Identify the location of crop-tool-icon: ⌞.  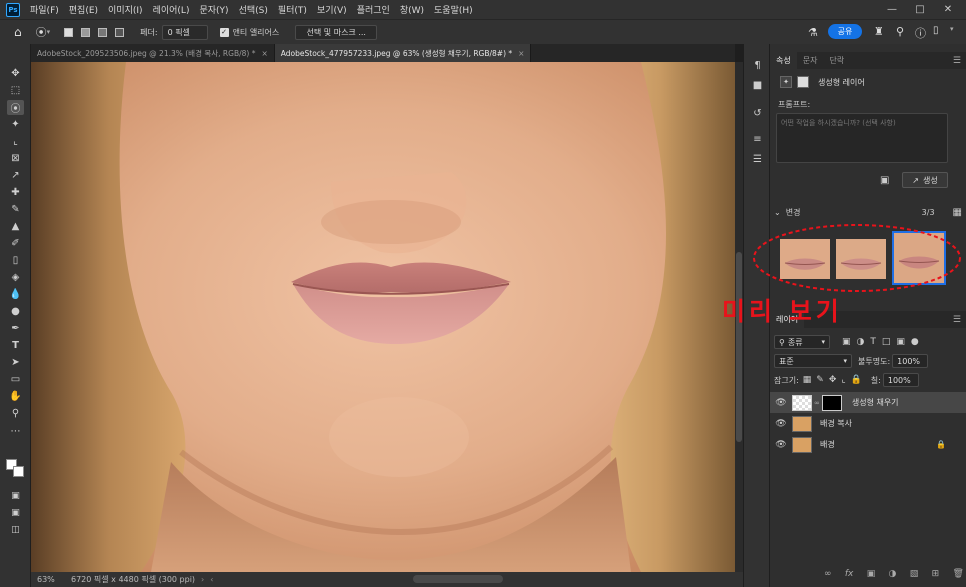
(15, 141).